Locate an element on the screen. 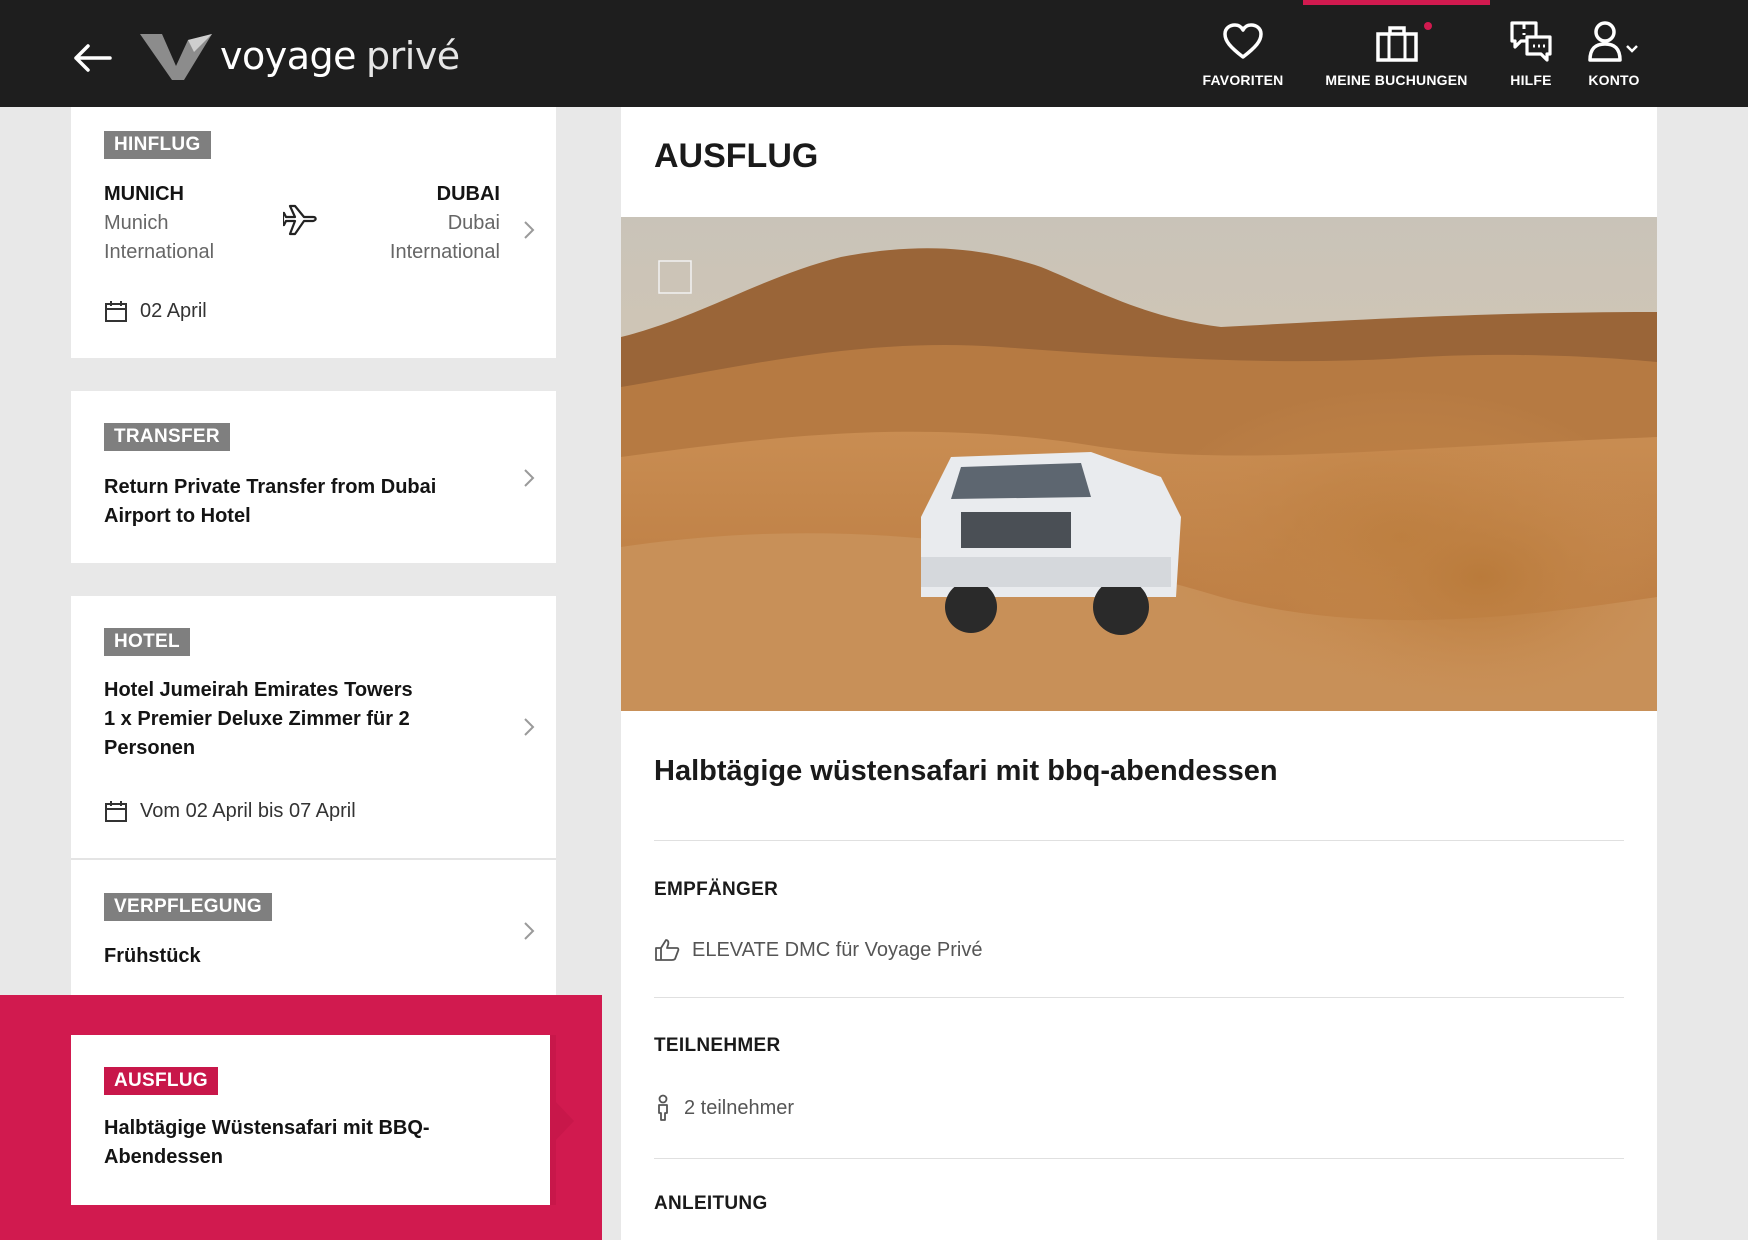  nav-my-bookings-label: MEINE BUCHUNGEN is located at coordinates (1396, 80).